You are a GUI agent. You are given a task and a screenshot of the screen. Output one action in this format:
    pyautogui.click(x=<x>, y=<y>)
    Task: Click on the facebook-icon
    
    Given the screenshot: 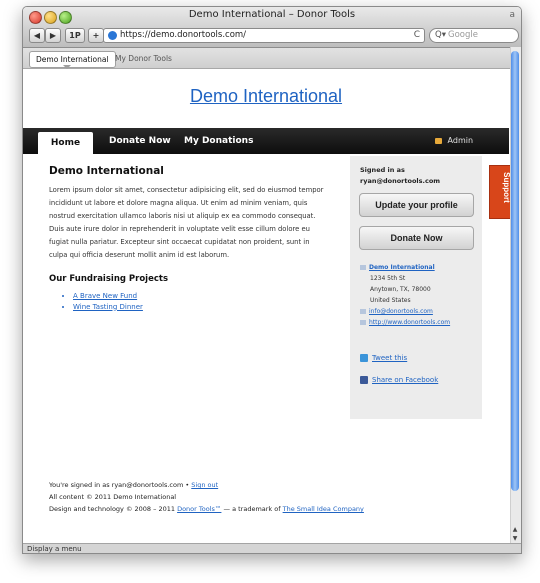 What is the action you would take?
    pyautogui.click(x=364, y=380)
    